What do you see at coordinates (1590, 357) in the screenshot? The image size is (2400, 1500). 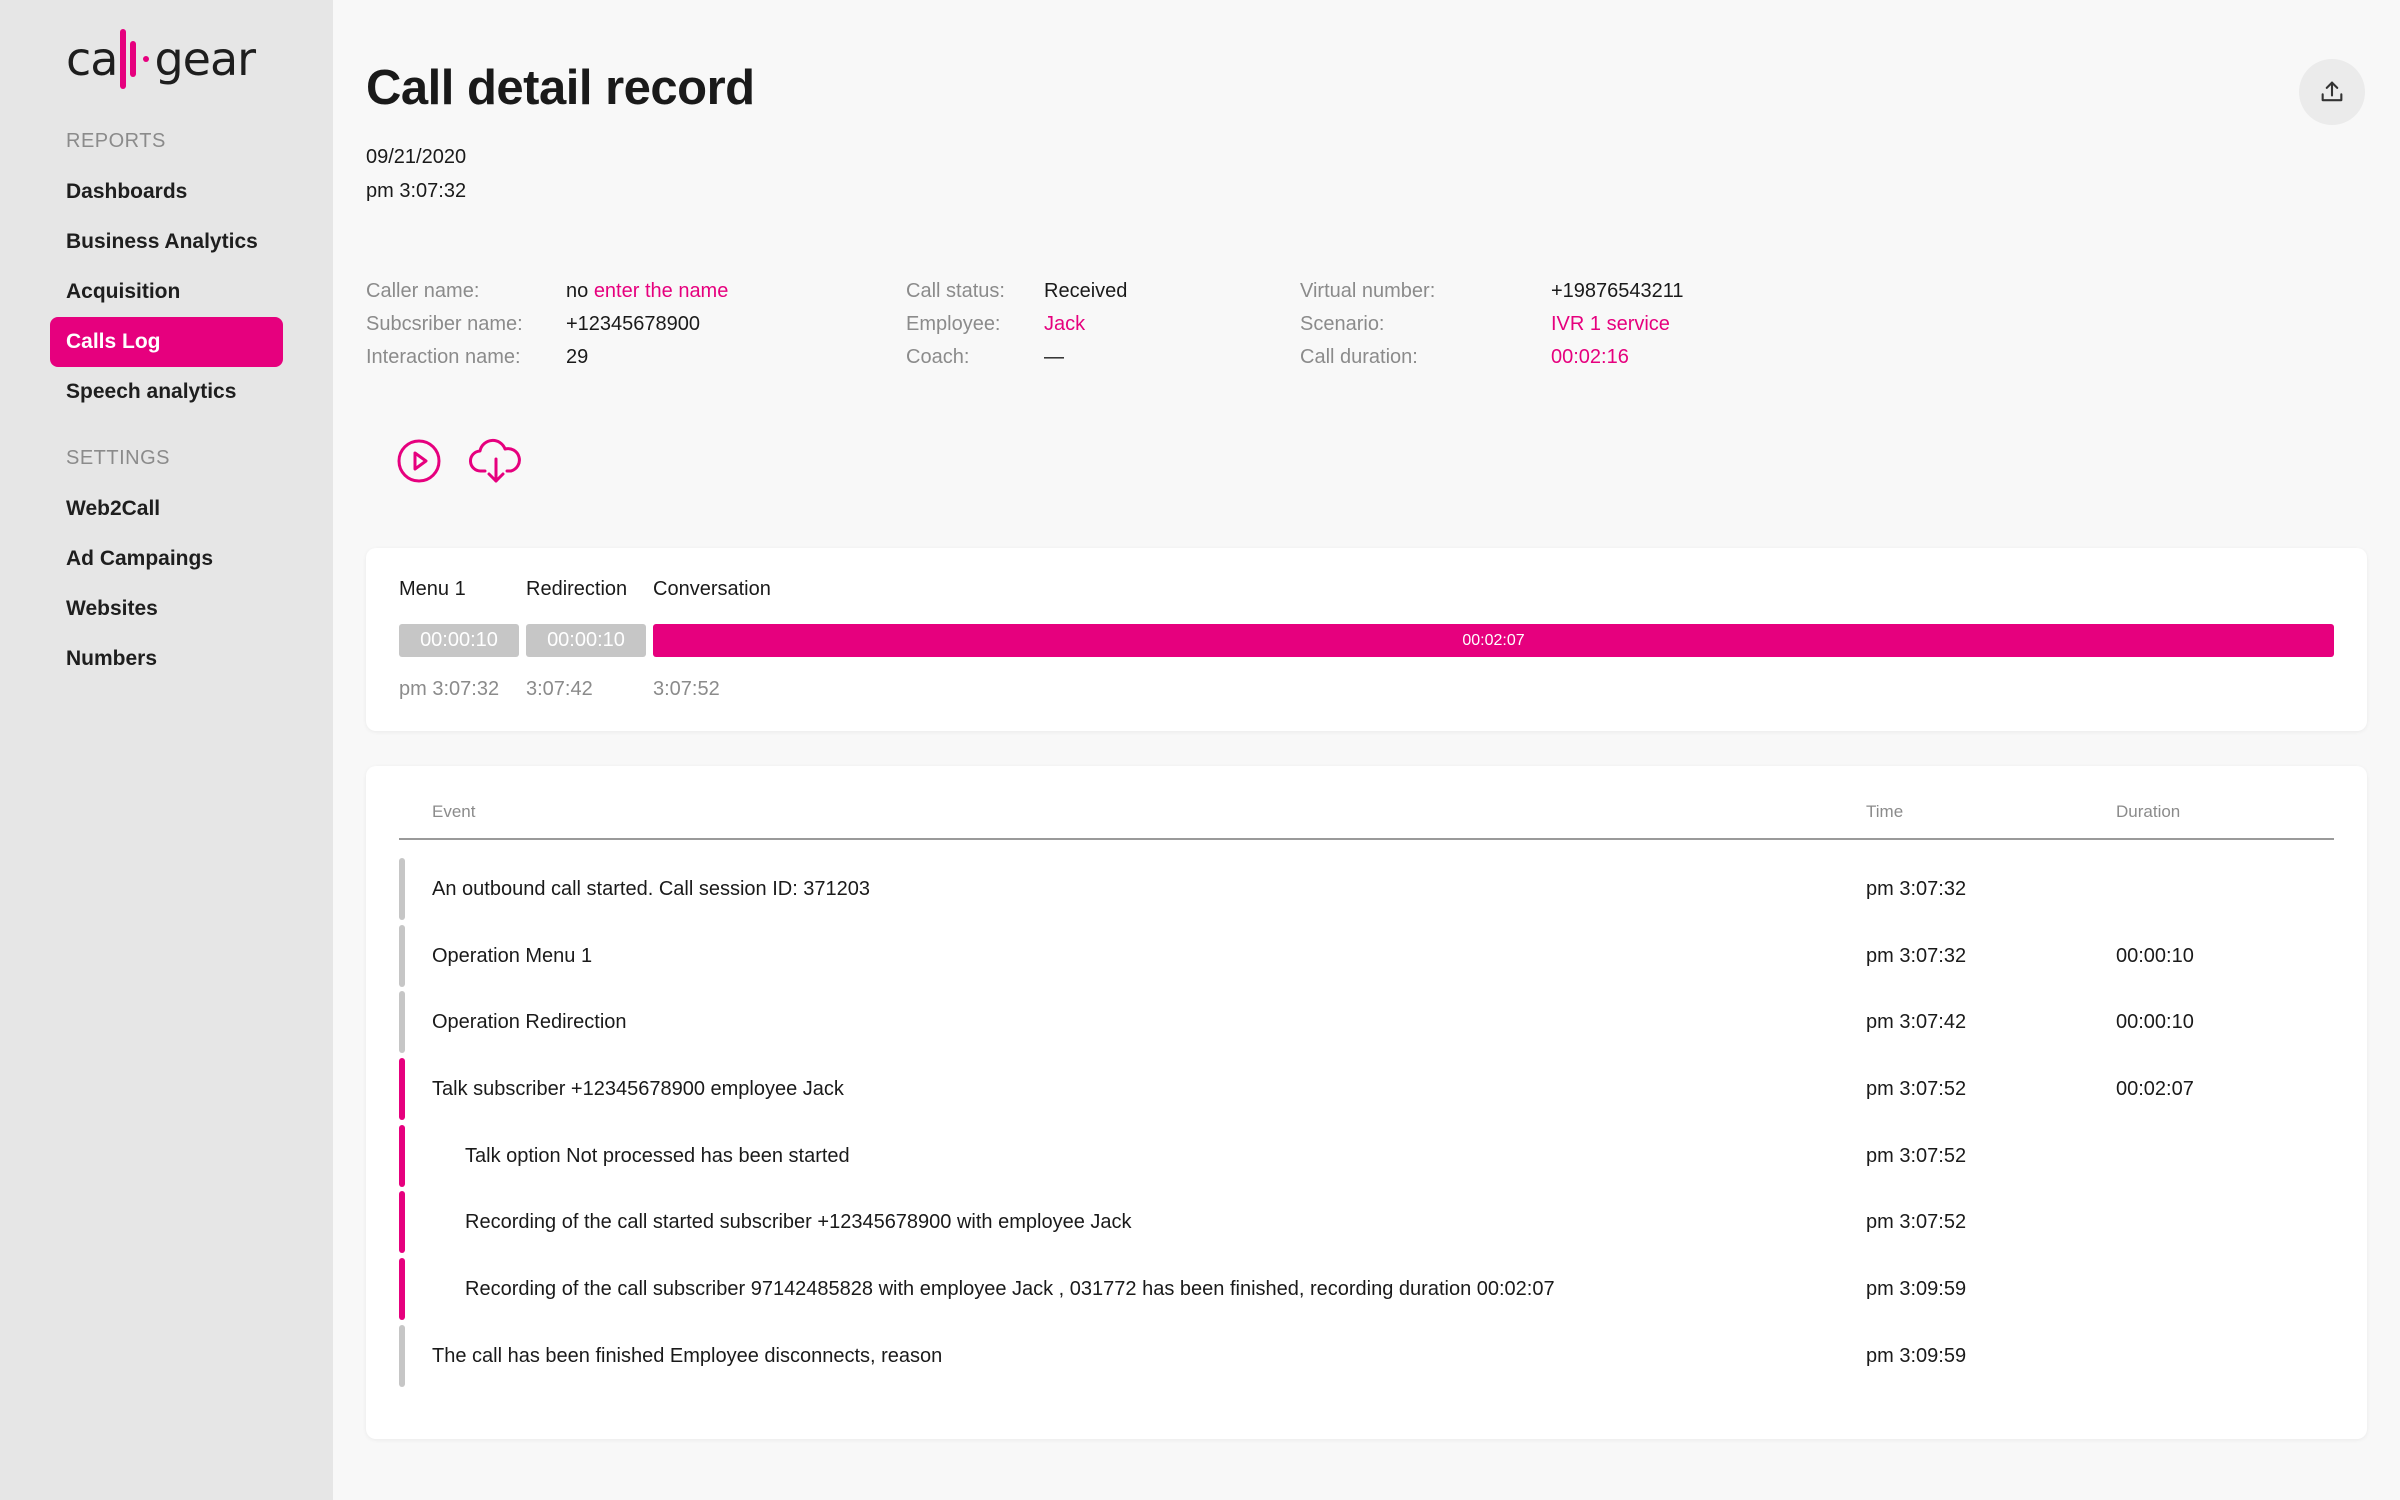 I see `call-duration-value: 00:02:16` at bounding box center [1590, 357].